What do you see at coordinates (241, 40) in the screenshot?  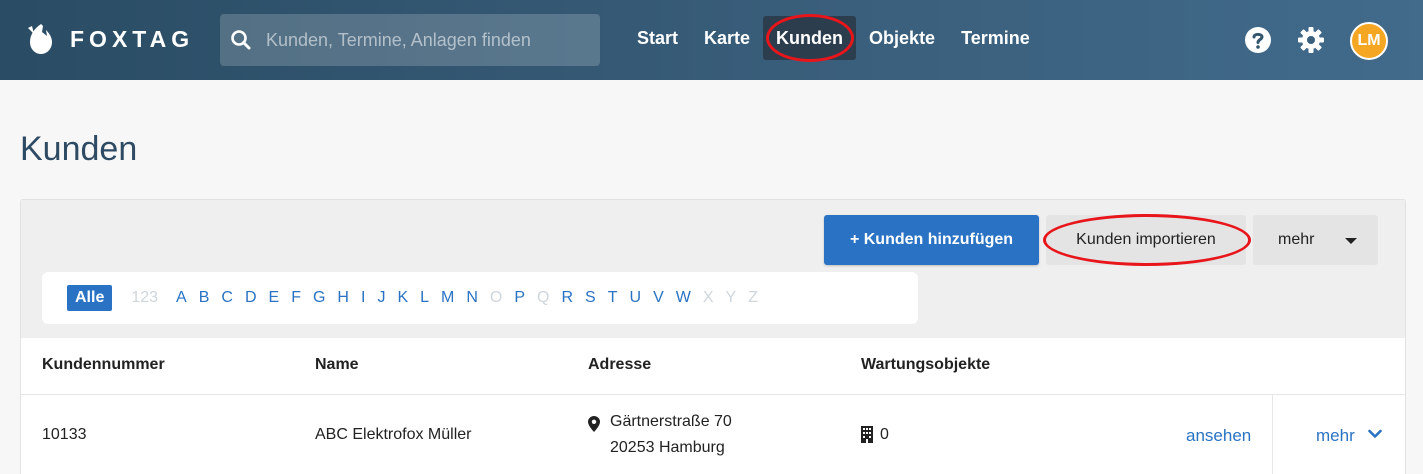 I see `search-icon` at bounding box center [241, 40].